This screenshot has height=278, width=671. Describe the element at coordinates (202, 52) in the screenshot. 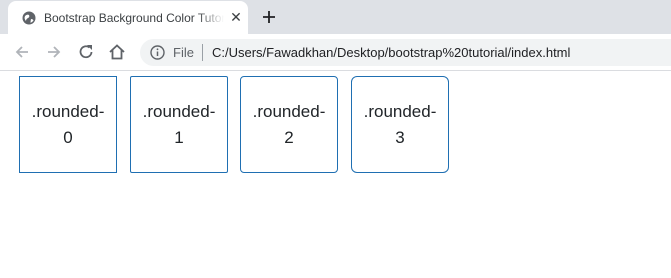

I see `address-separator` at that location.